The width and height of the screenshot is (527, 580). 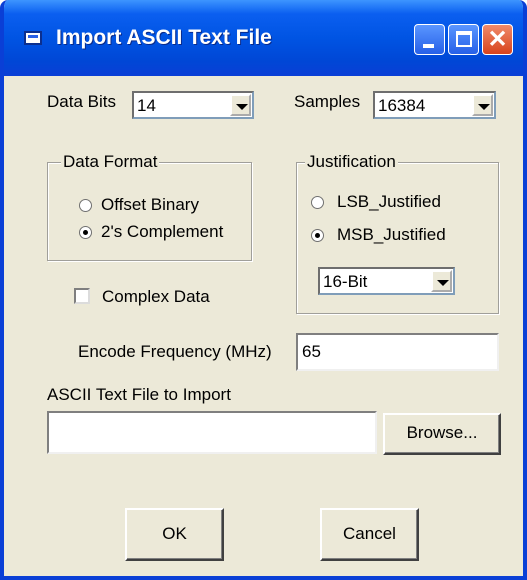 What do you see at coordinates (389, 202) in the screenshot?
I see `lsb-justified-label: LSB_Justified` at bounding box center [389, 202].